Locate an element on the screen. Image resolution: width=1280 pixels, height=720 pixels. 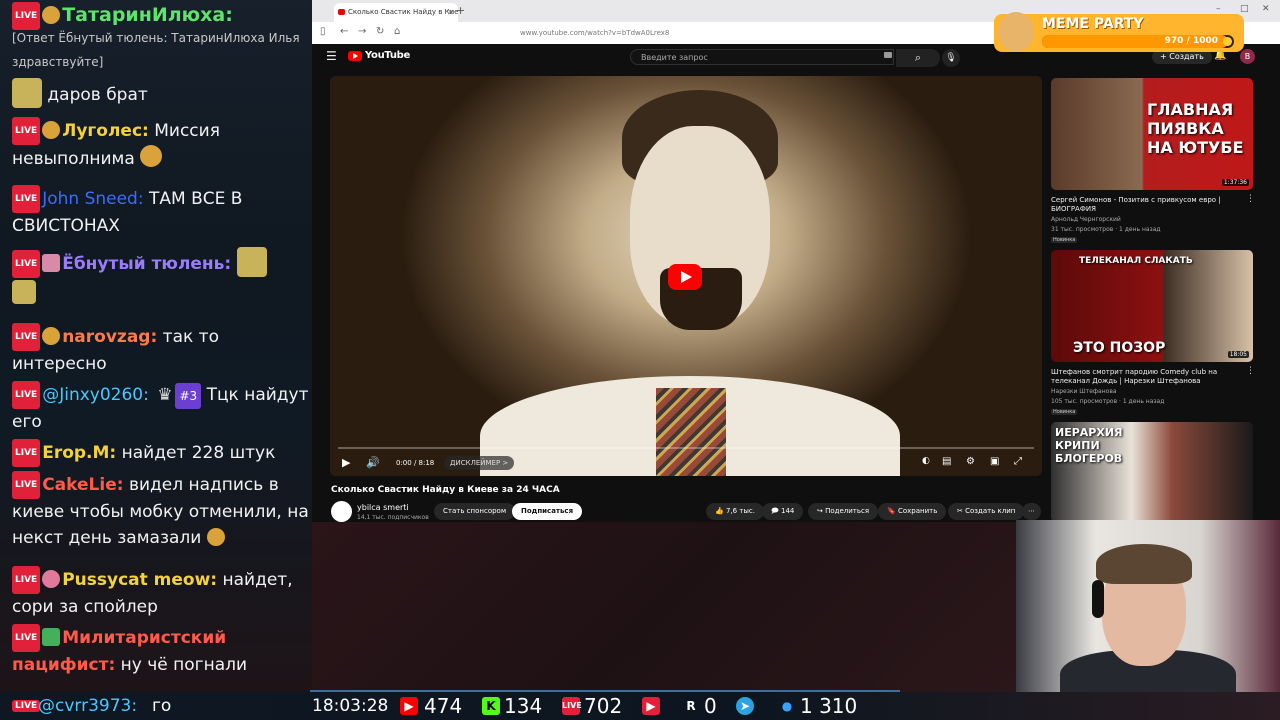
rutube-icon: R is located at coordinates (691, 706).